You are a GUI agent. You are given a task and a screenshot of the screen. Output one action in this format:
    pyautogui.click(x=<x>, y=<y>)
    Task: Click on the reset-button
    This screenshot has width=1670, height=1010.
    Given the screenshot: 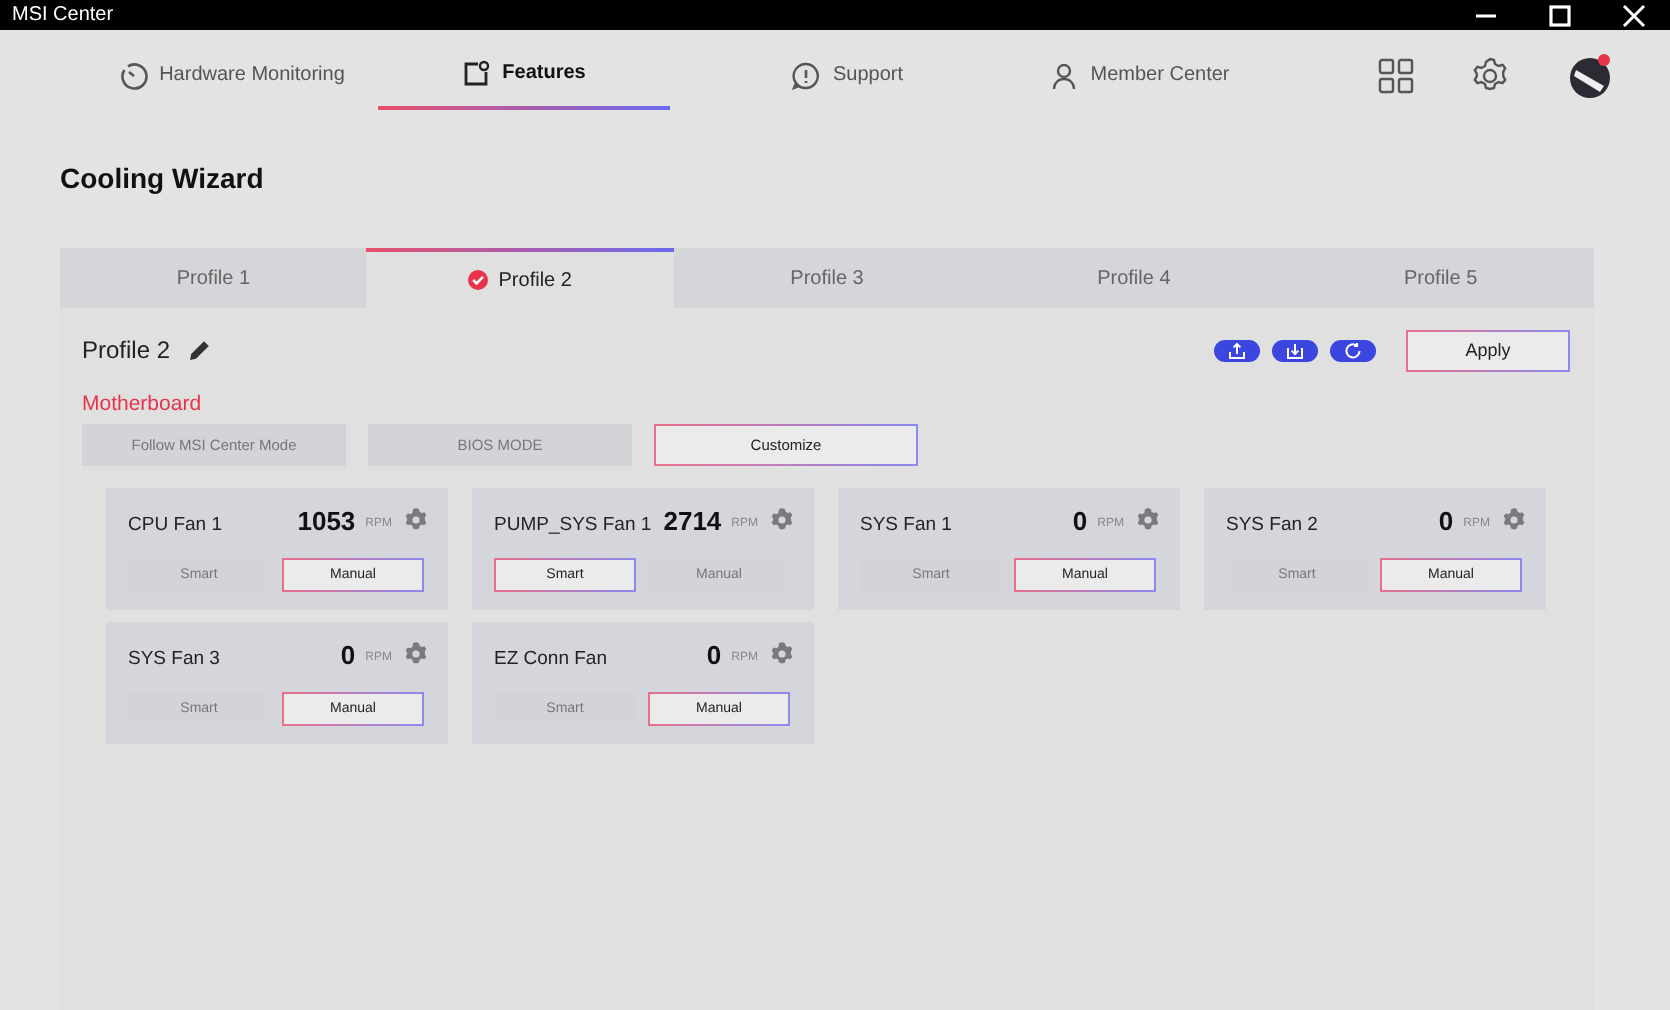 What is the action you would take?
    pyautogui.click(x=1353, y=350)
    